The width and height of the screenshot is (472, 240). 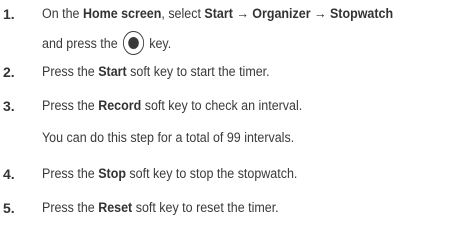 What do you see at coordinates (122, 14) in the screenshot?
I see `home-screen-label: Home screen` at bounding box center [122, 14].